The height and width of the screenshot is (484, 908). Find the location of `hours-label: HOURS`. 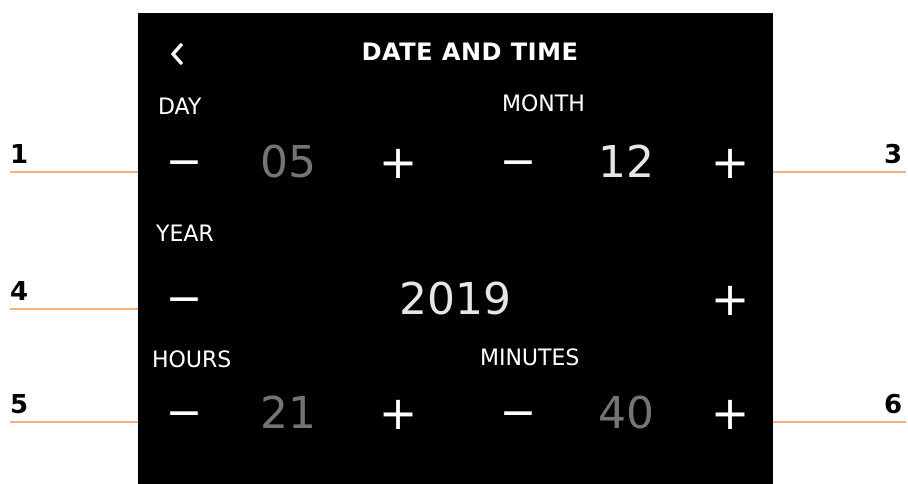

hours-label: HOURS is located at coordinates (192, 360).